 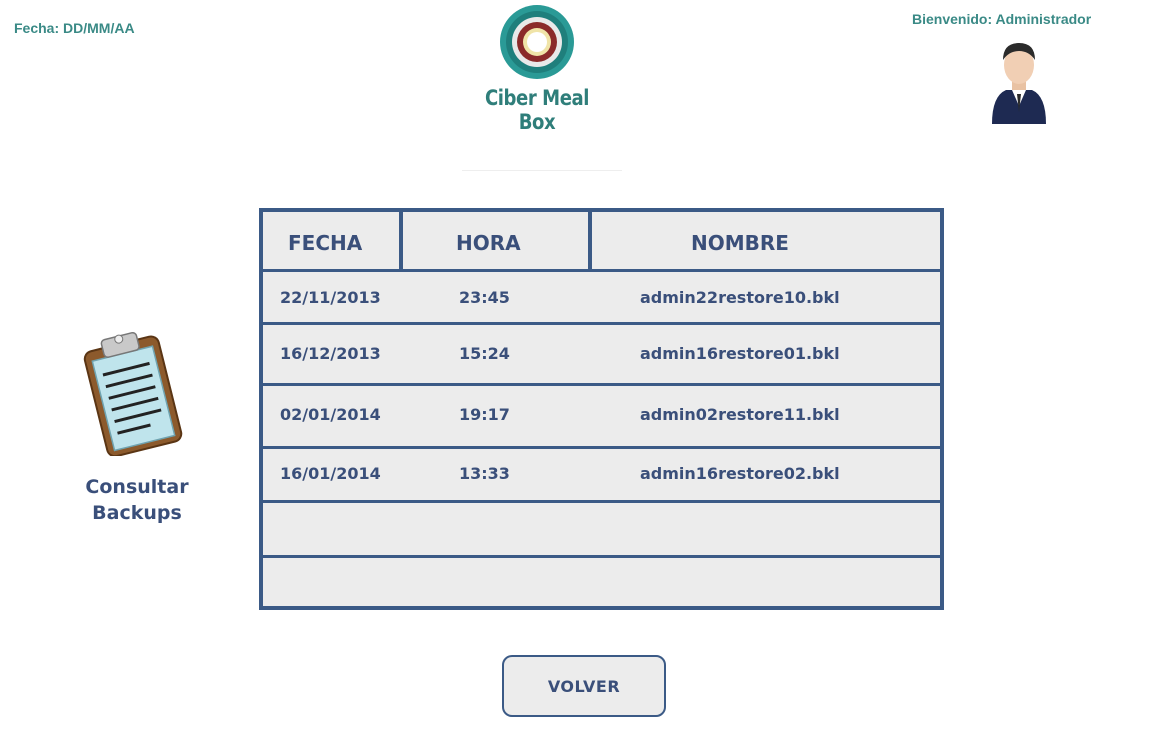 What do you see at coordinates (325, 243) in the screenshot?
I see `column-header-fecha: FECHA` at bounding box center [325, 243].